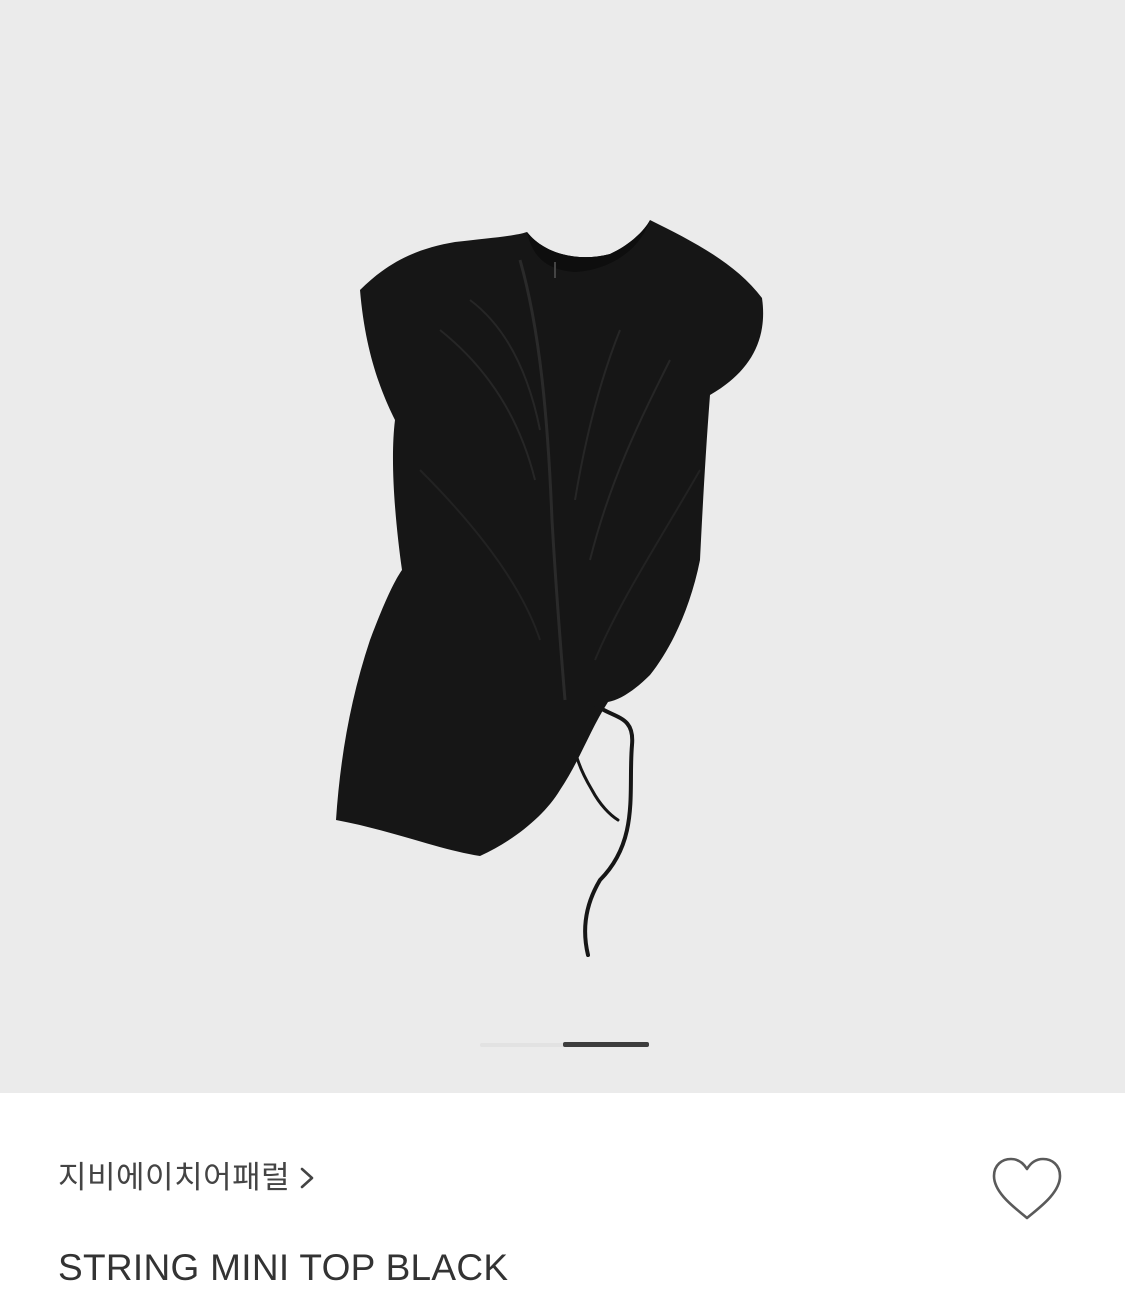 The height and width of the screenshot is (1309, 1125). I want to click on product-title: STRING MINI TOP BLACK, so click(283, 1267).